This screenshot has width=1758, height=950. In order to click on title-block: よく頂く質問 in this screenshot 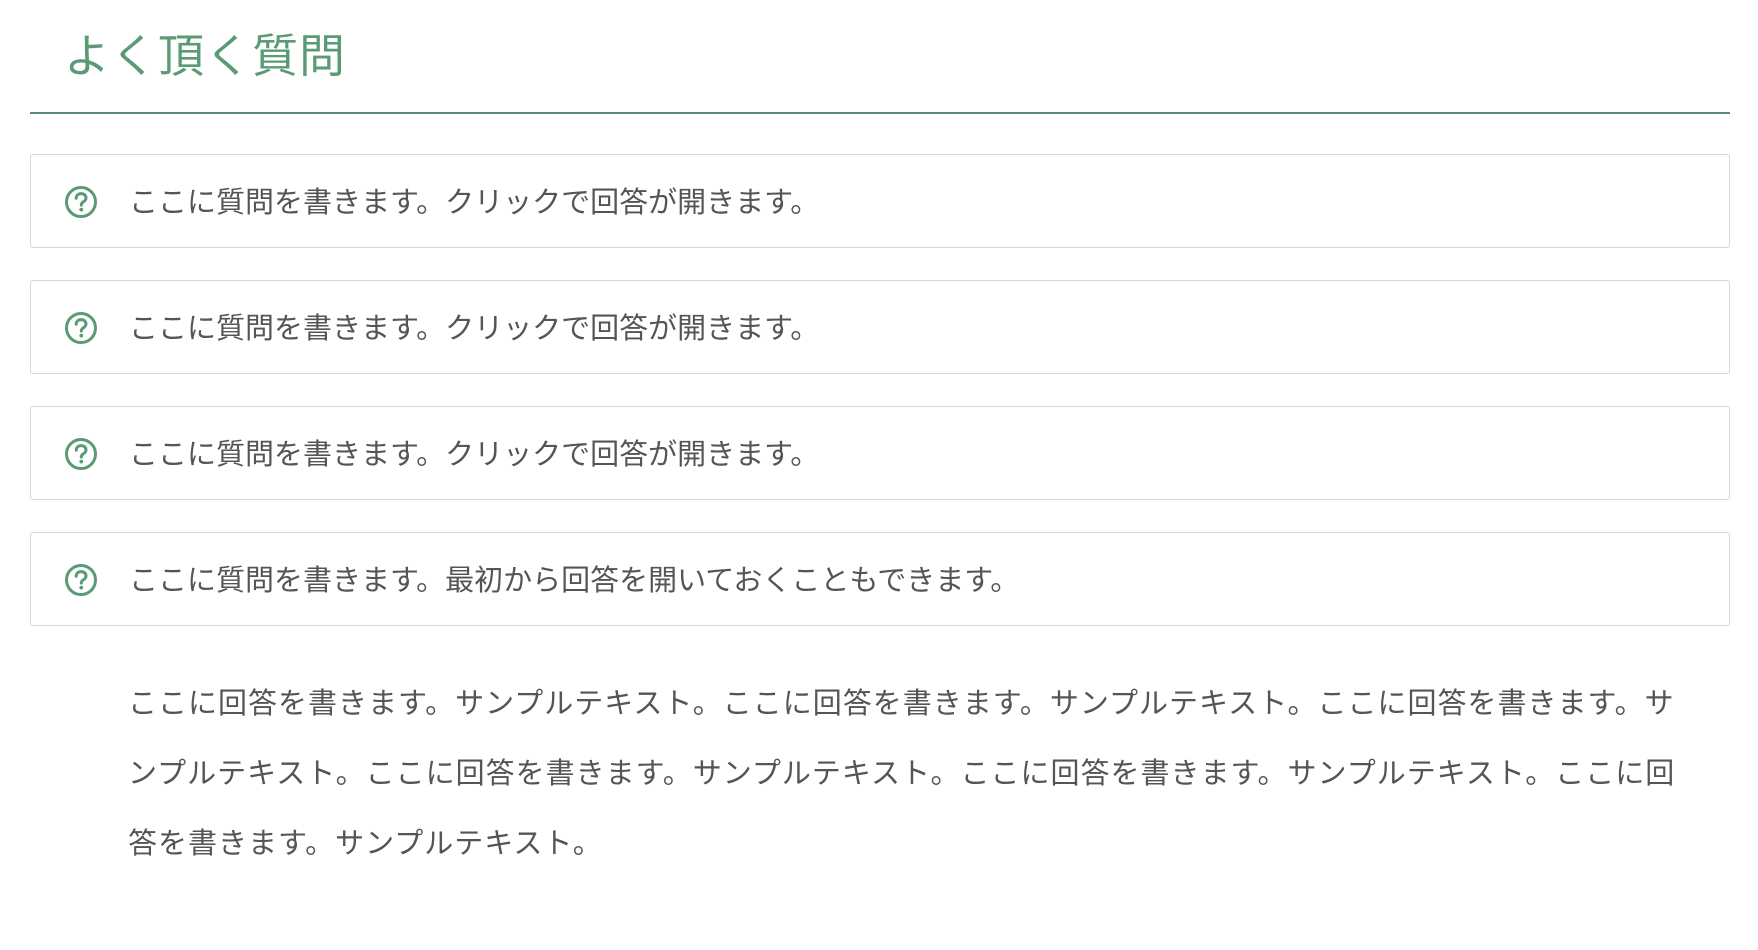, I will do `click(880, 57)`.